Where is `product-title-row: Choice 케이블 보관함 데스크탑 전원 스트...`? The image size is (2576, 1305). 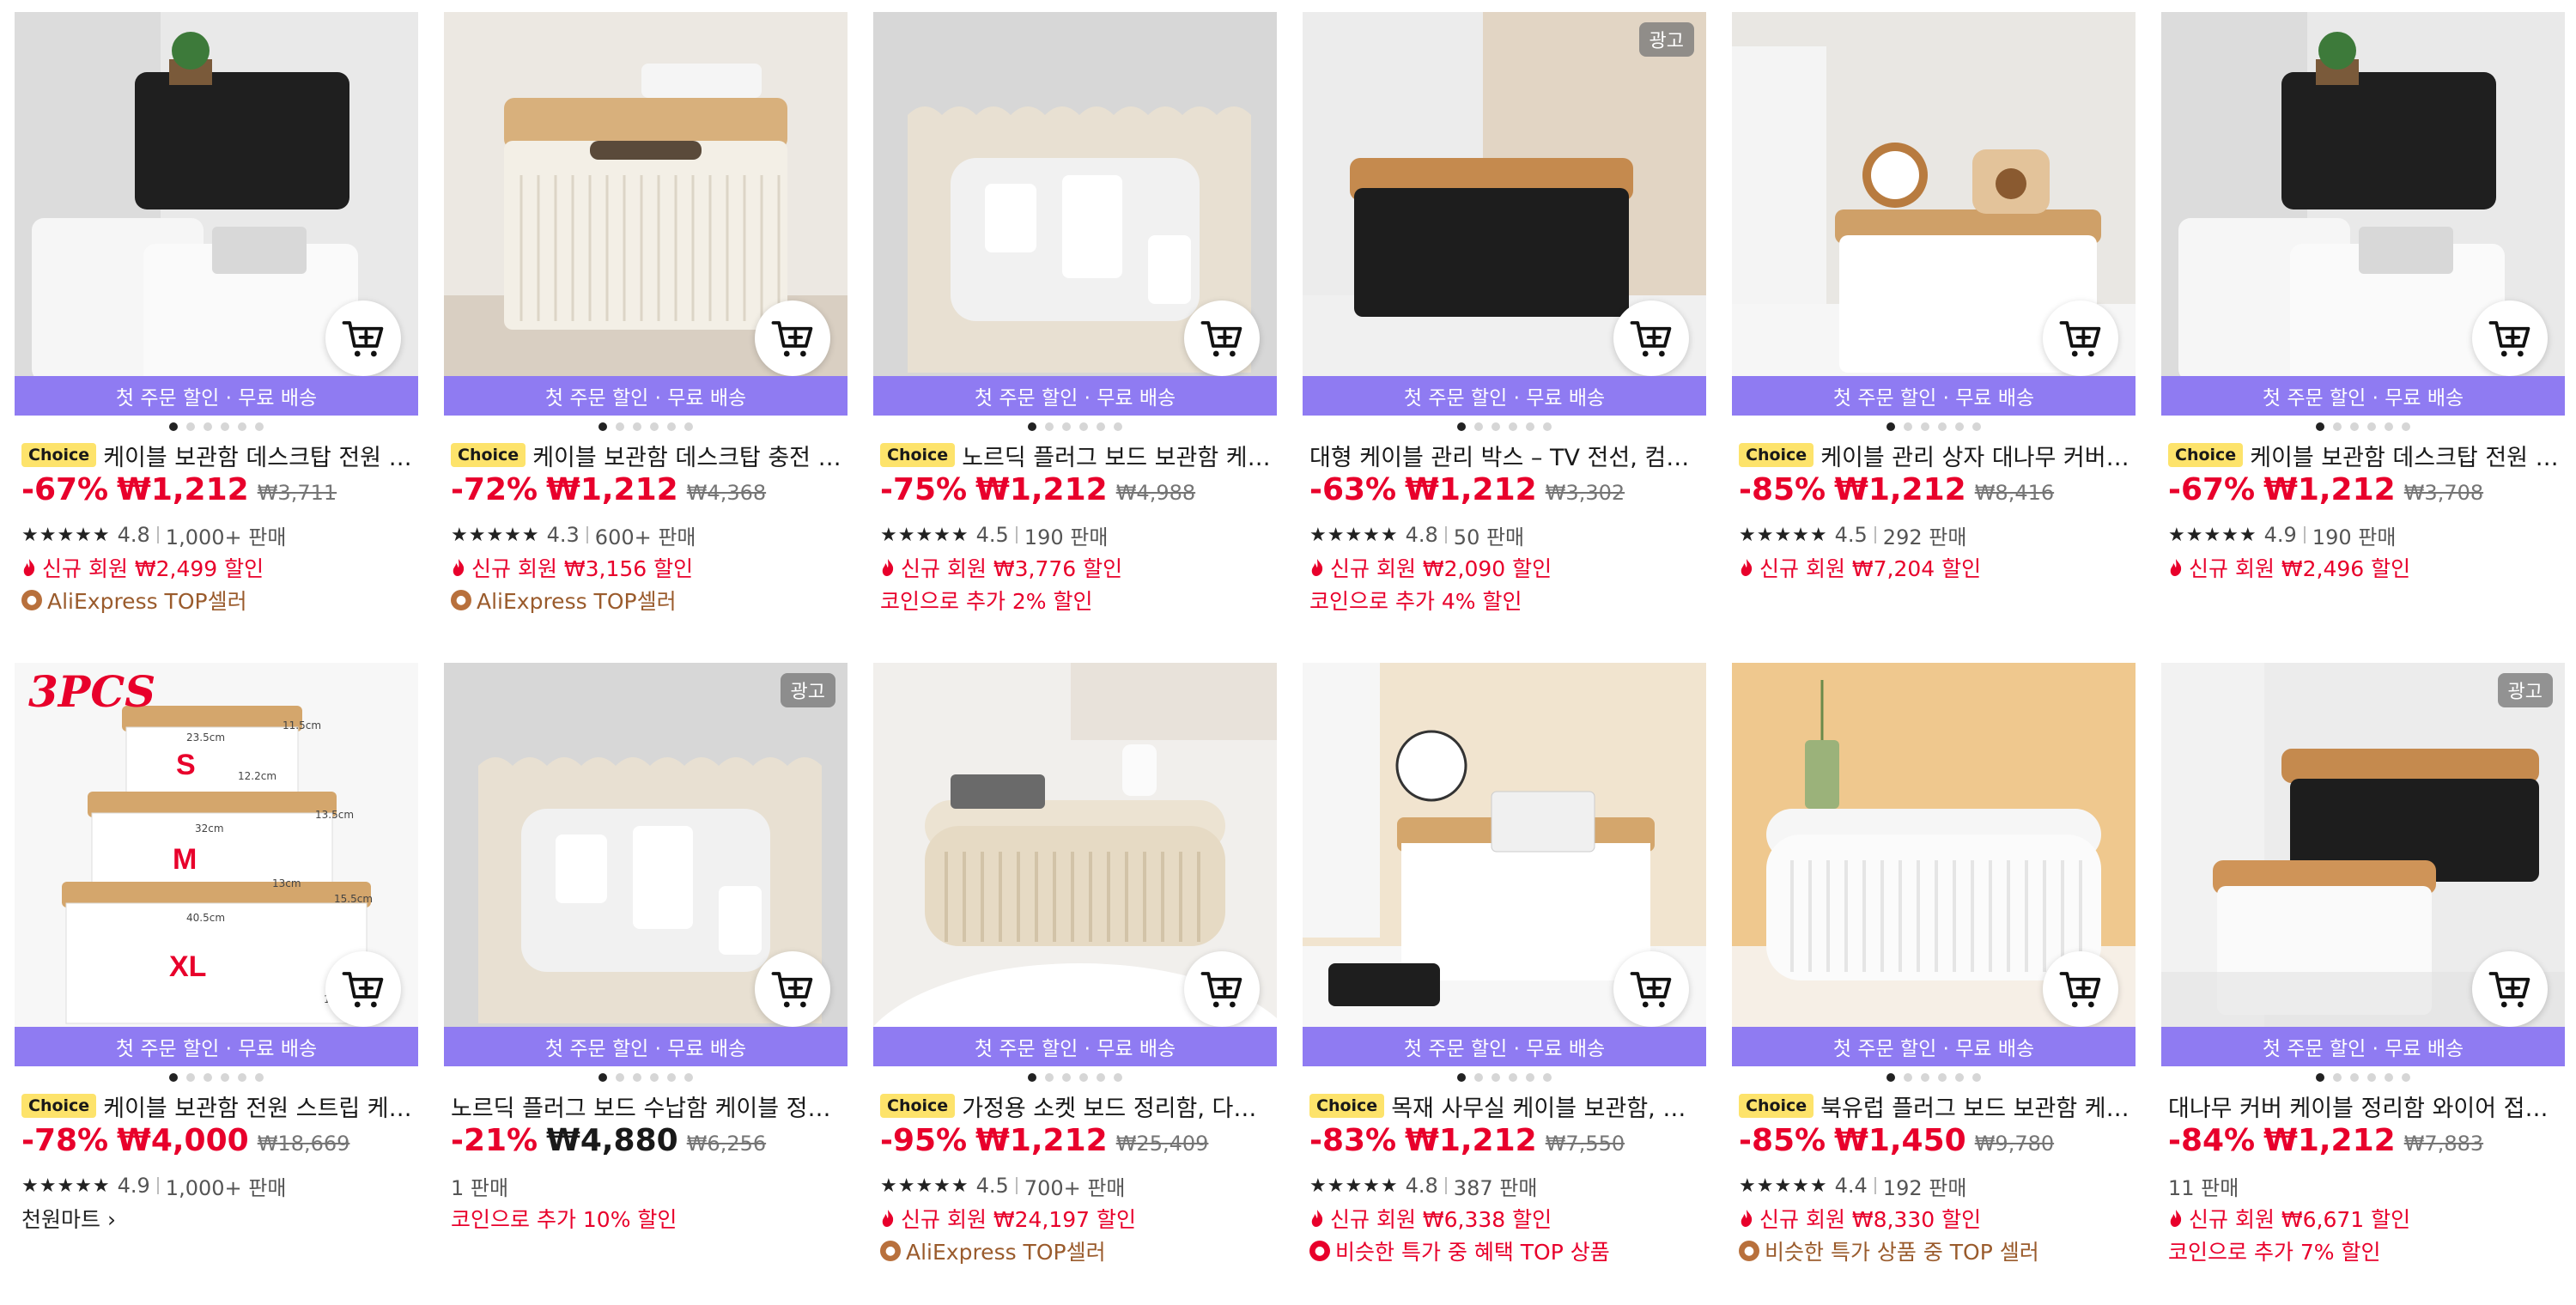 product-title-row: Choice 케이블 보관함 데스크탑 전원 스트... is located at coordinates (2363, 455).